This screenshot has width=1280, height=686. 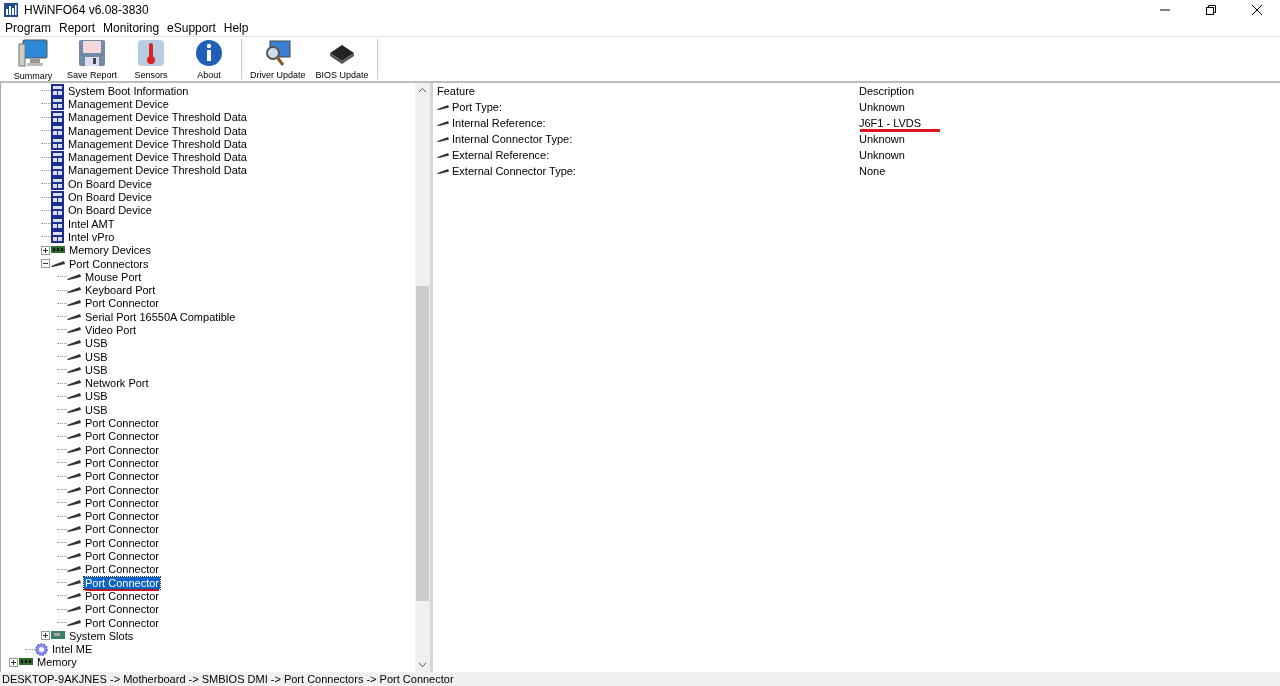 I want to click on restore-icon, so click(x=1211, y=10).